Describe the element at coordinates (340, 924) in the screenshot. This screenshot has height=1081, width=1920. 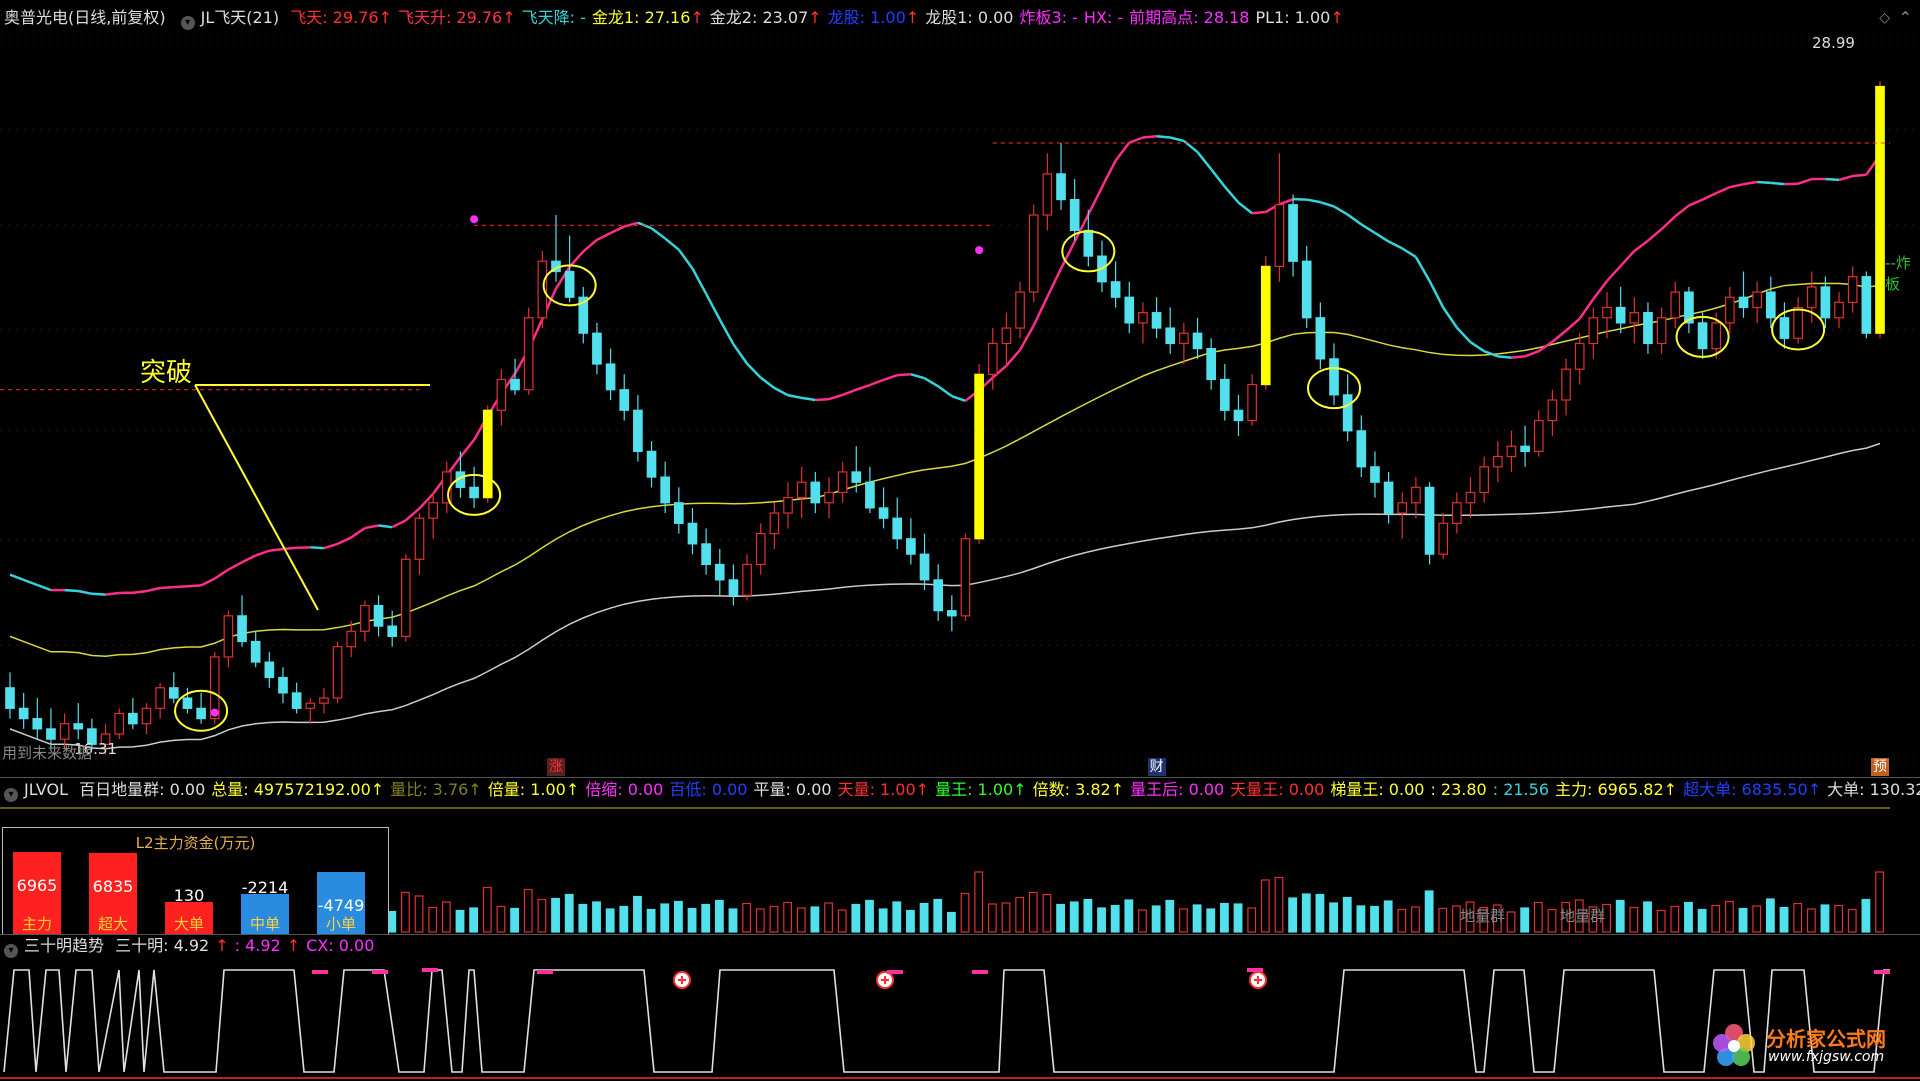
I see `l2-label: 小单` at that location.